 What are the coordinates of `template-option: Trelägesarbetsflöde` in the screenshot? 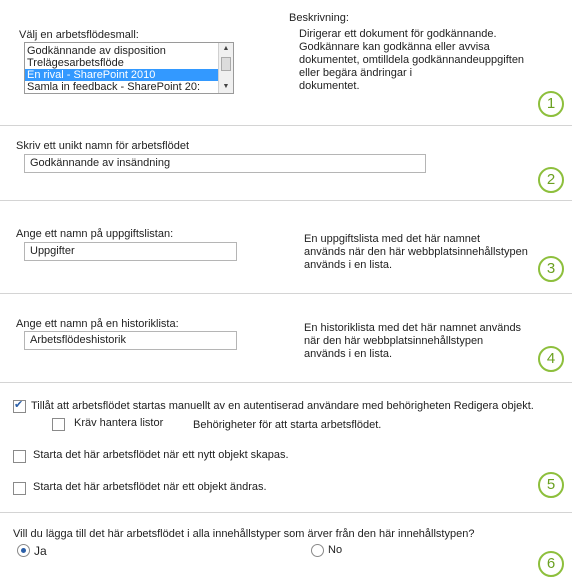 It's located at (121, 63).